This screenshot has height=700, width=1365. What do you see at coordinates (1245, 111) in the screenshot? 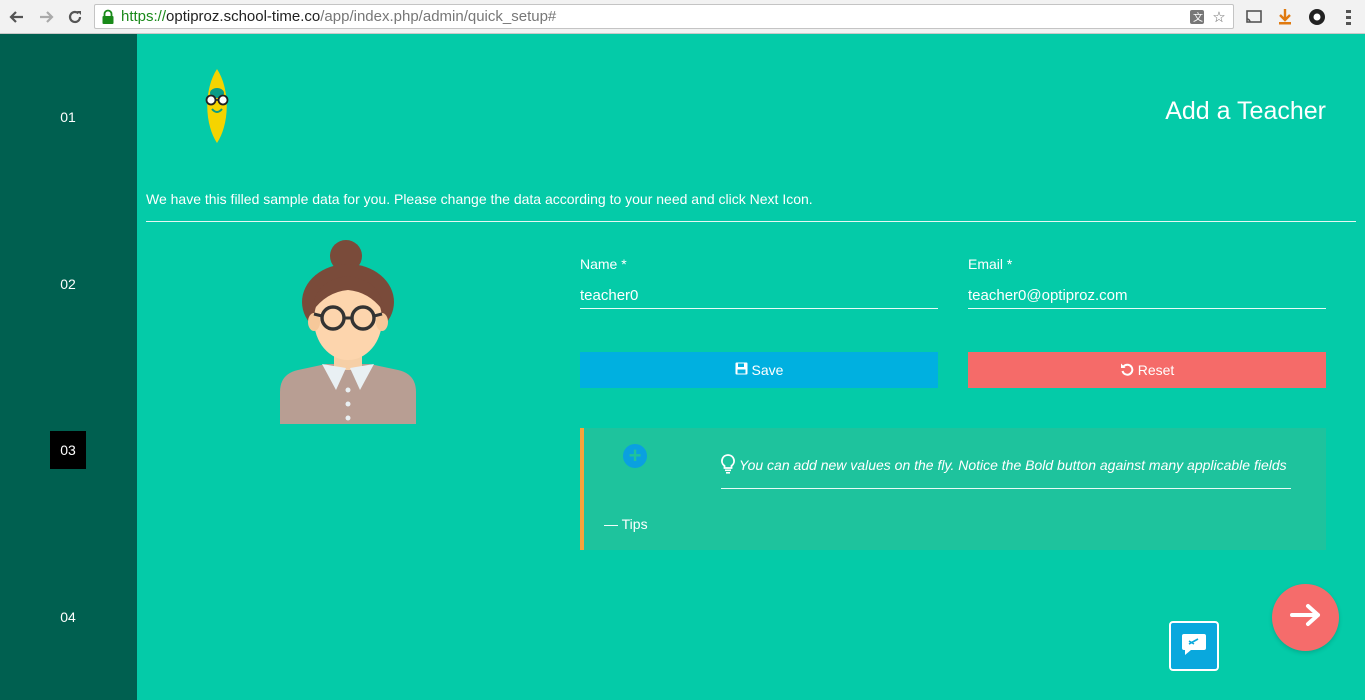
I see `page-title: Add a Teacher` at bounding box center [1245, 111].